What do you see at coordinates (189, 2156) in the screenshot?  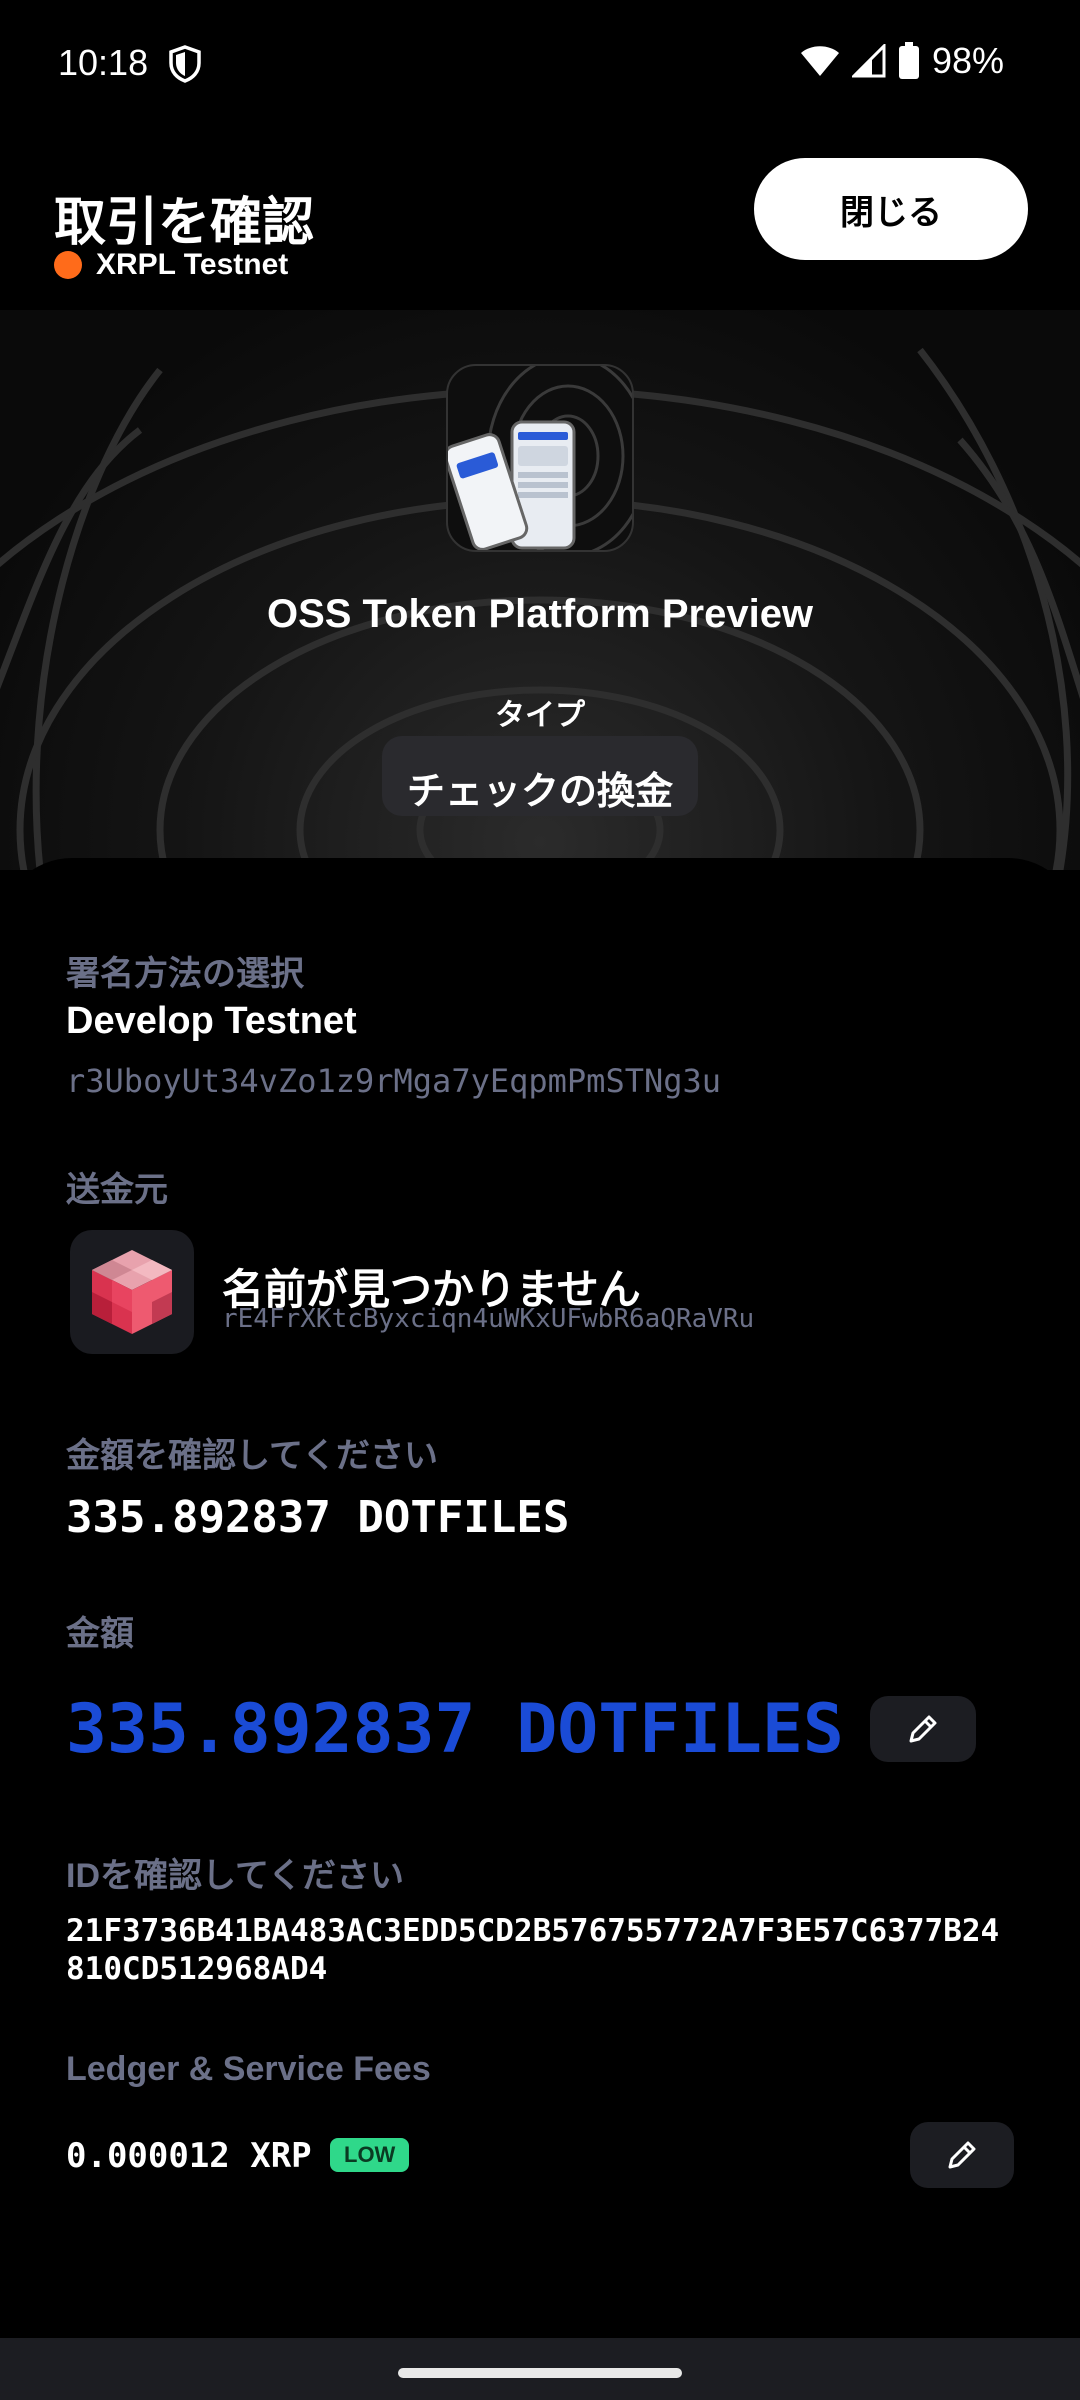 I see `fee-value: 0.000012 XRP` at bounding box center [189, 2156].